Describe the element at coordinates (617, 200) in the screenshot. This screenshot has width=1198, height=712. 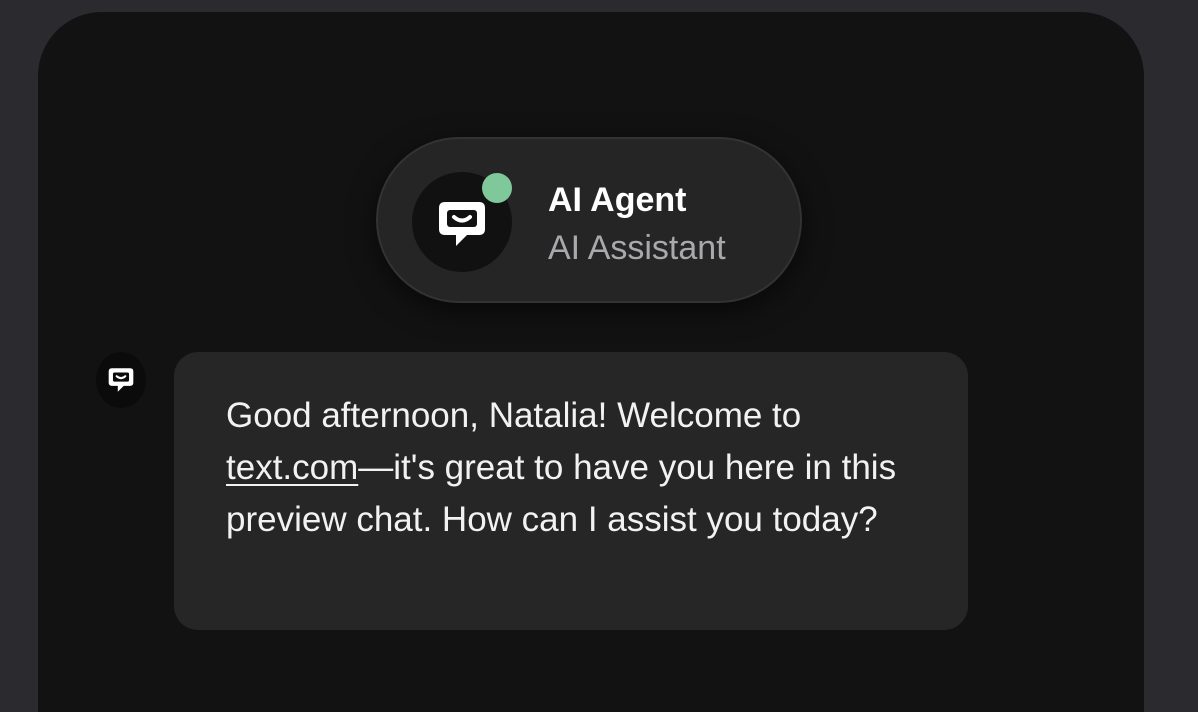
I see `agent-name: AI Agent` at that location.